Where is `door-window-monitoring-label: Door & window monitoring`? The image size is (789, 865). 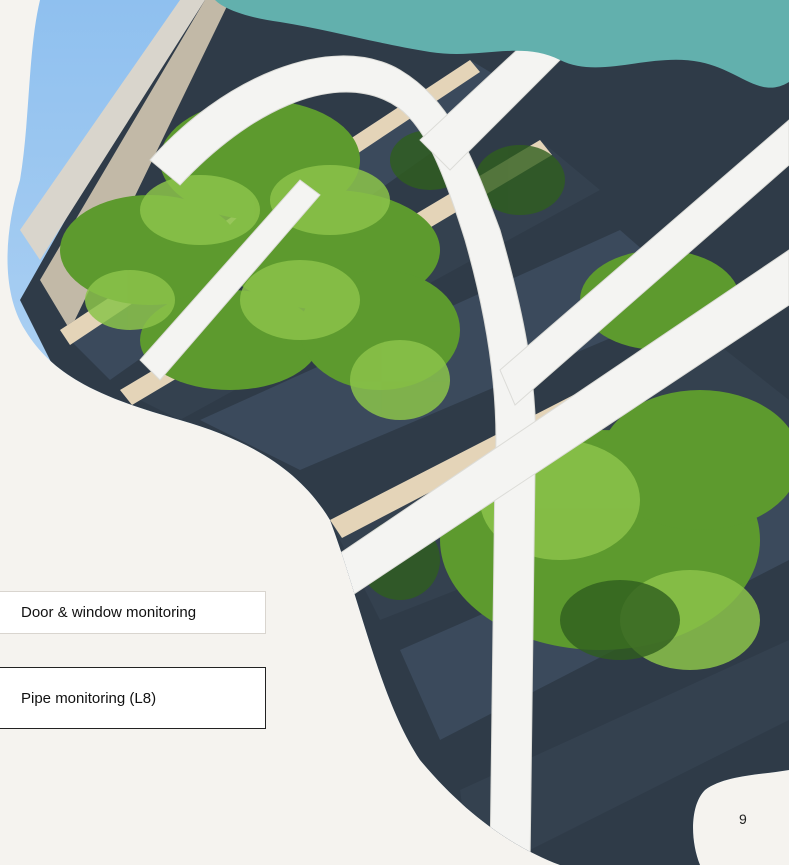 door-window-monitoring-label: Door & window monitoring is located at coordinates (109, 612).